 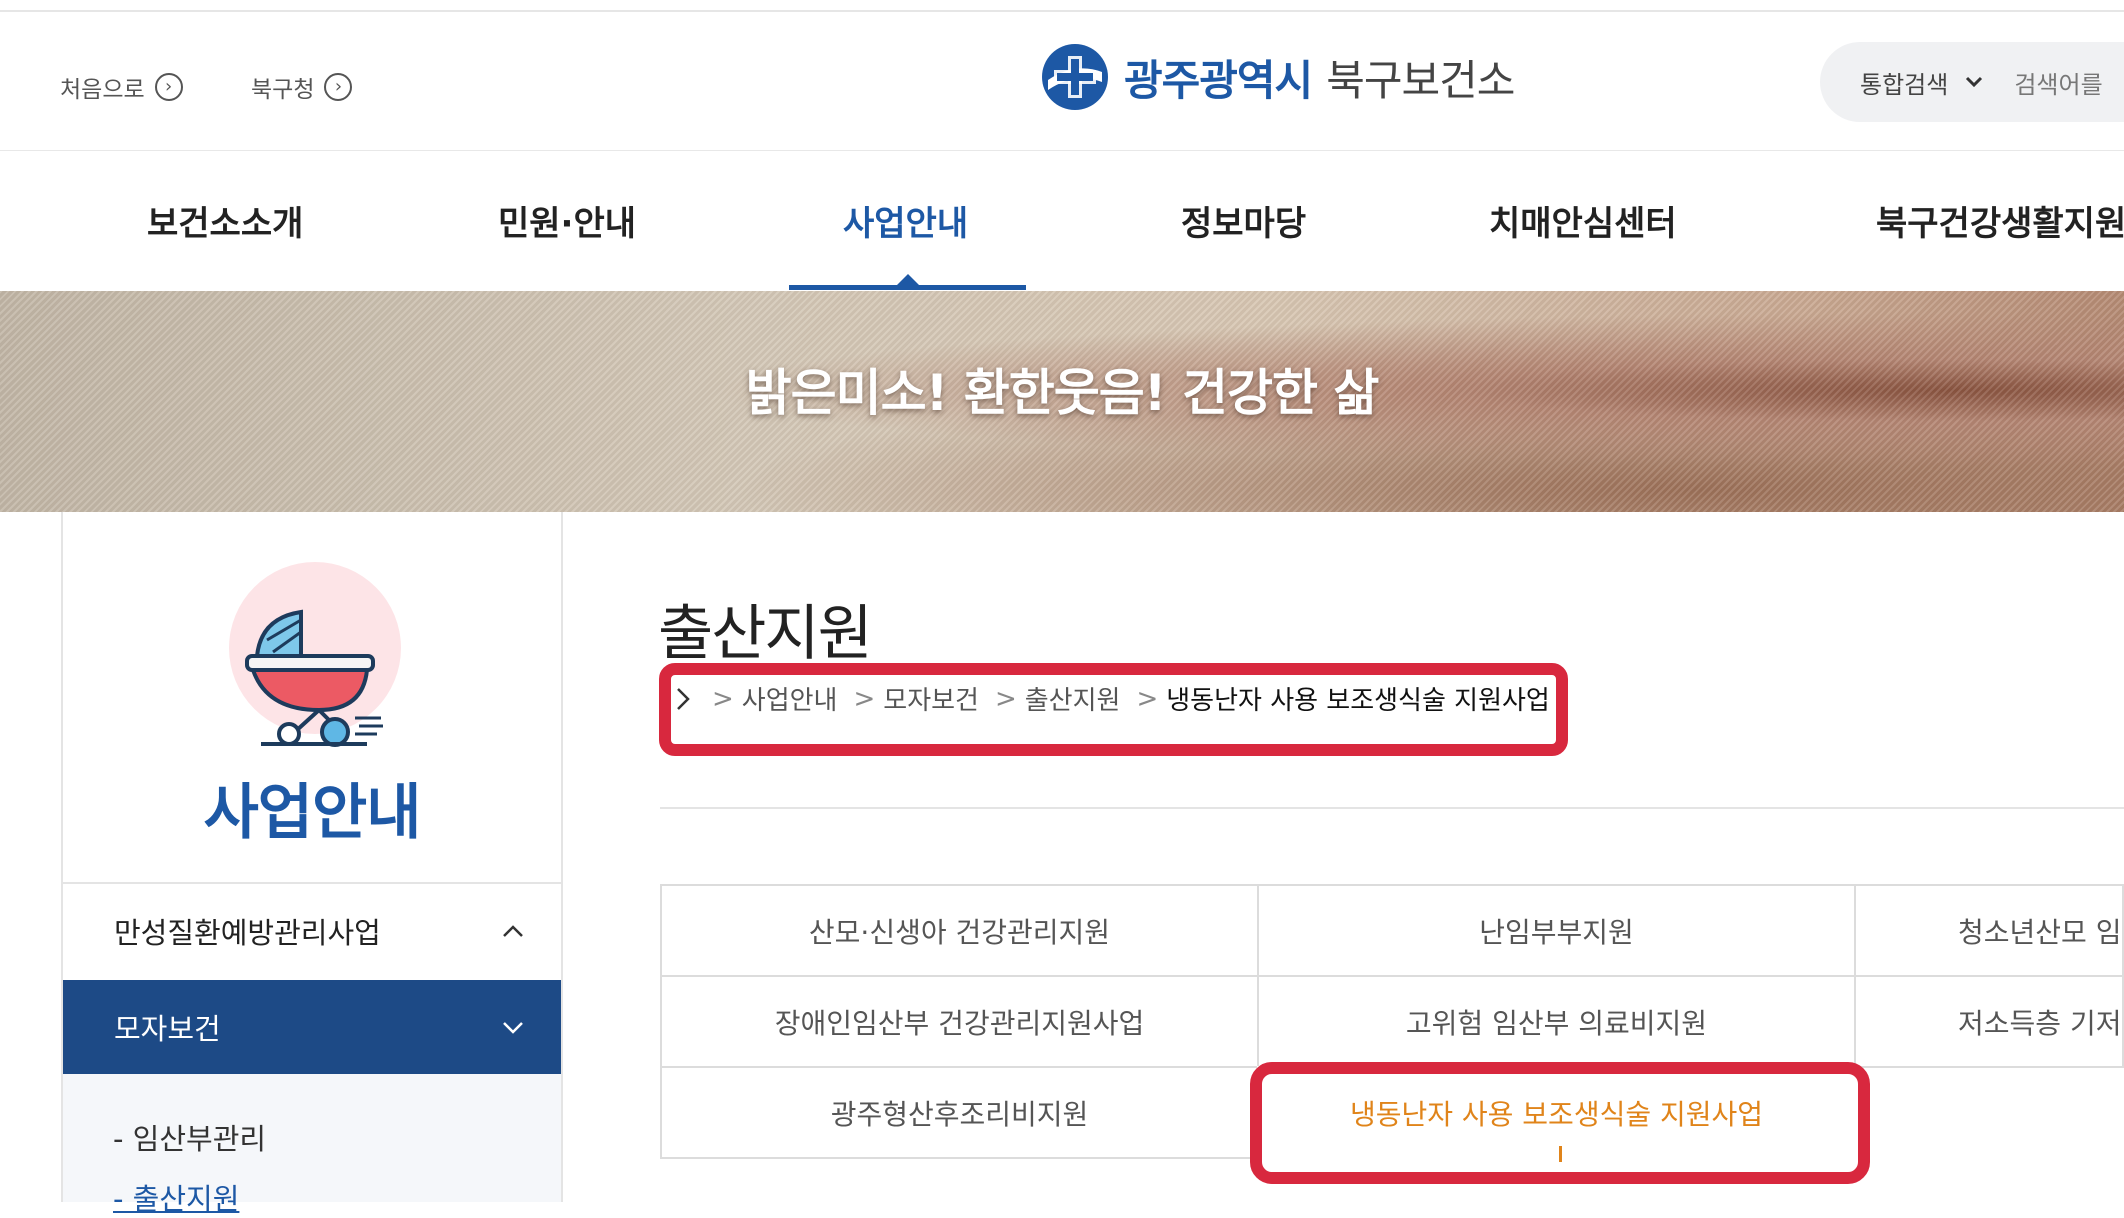 What do you see at coordinates (312, 1027) in the screenshot?
I see `side-menu-maternal-child-health: 모자보건` at bounding box center [312, 1027].